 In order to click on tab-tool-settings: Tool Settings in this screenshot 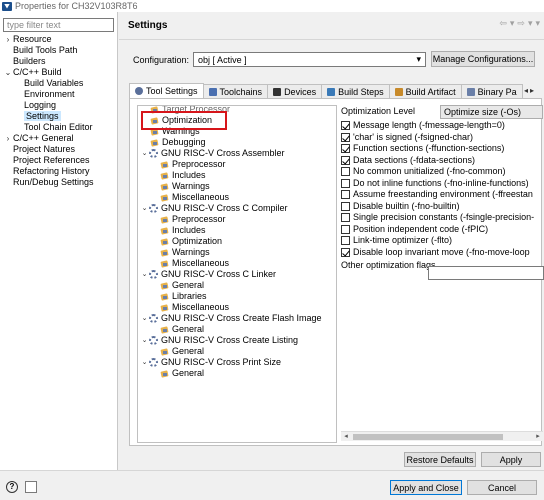, I will do `click(166, 90)`.